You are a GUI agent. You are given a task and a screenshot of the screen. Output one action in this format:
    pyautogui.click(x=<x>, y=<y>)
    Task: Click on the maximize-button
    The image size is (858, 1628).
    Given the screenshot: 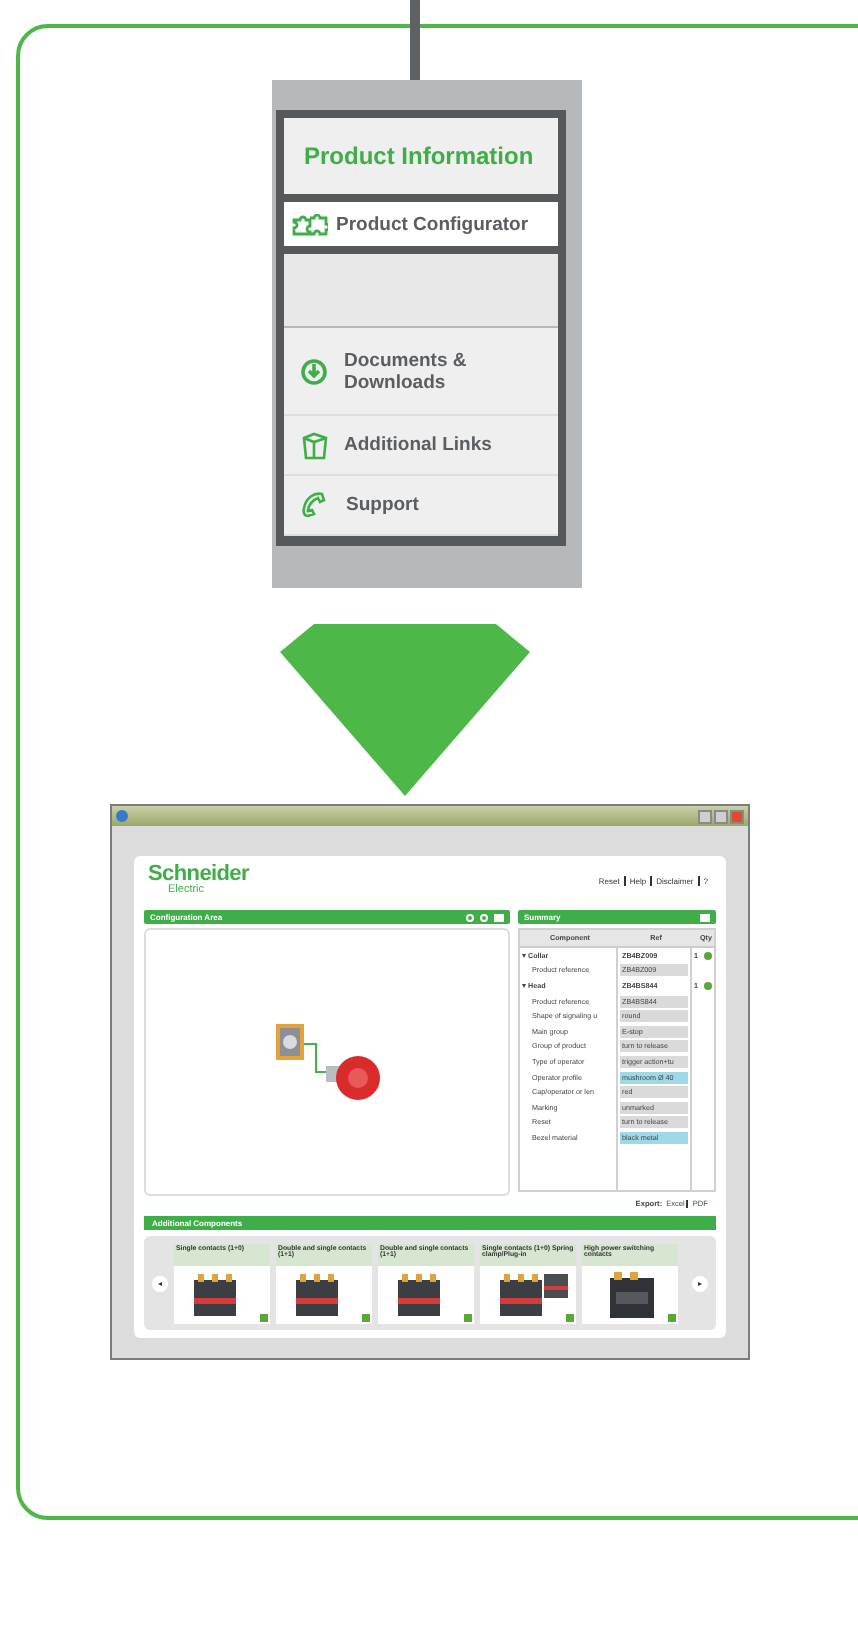 What is the action you would take?
    pyautogui.click(x=721, y=816)
    